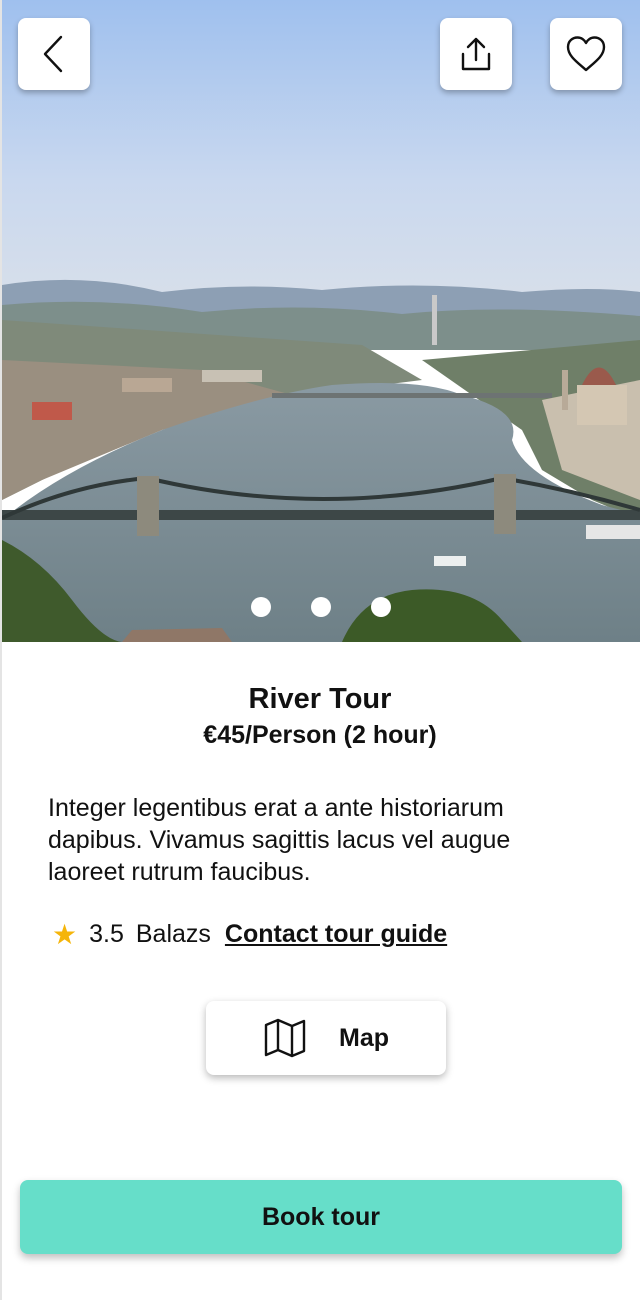 This screenshot has width=640, height=1300. What do you see at coordinates (320, 699) in the screenshot?
I see `tour-title: River Tour` at bounding box center [320, 699].